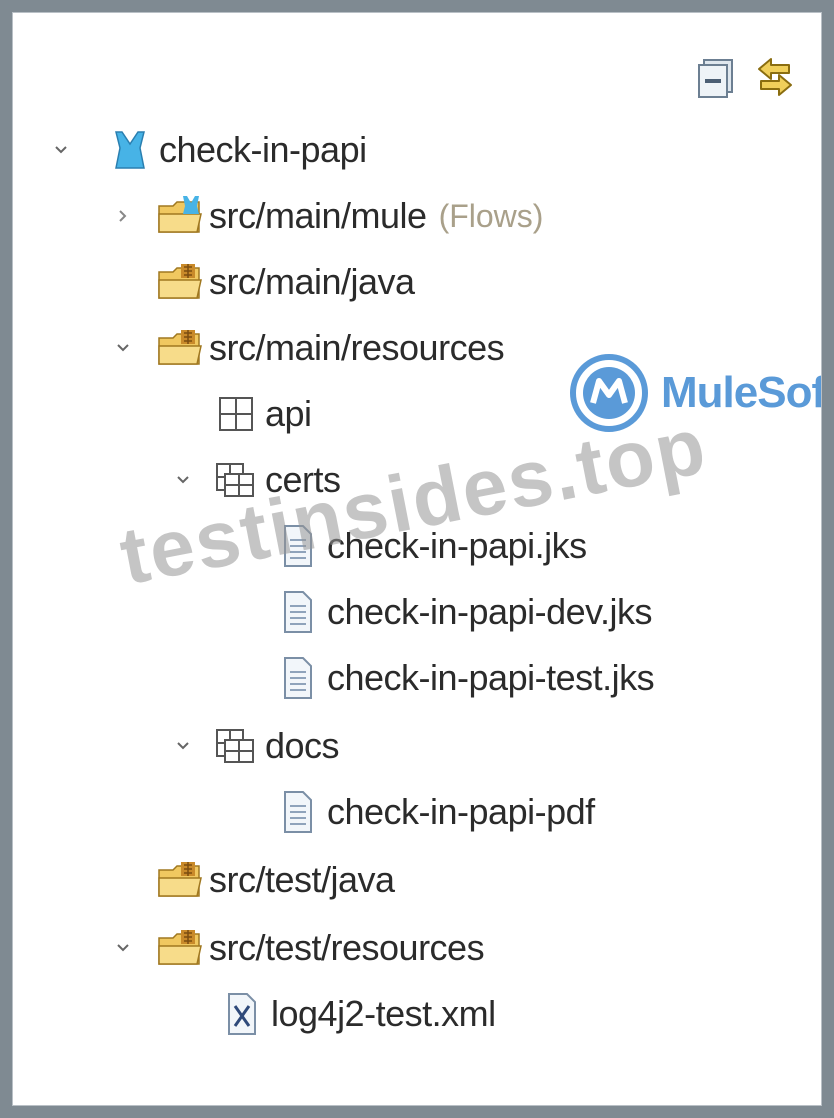 This screenshot has width=834, height=1118. I want to click on tree-item-label: src/main/mule, so click(318, 215).